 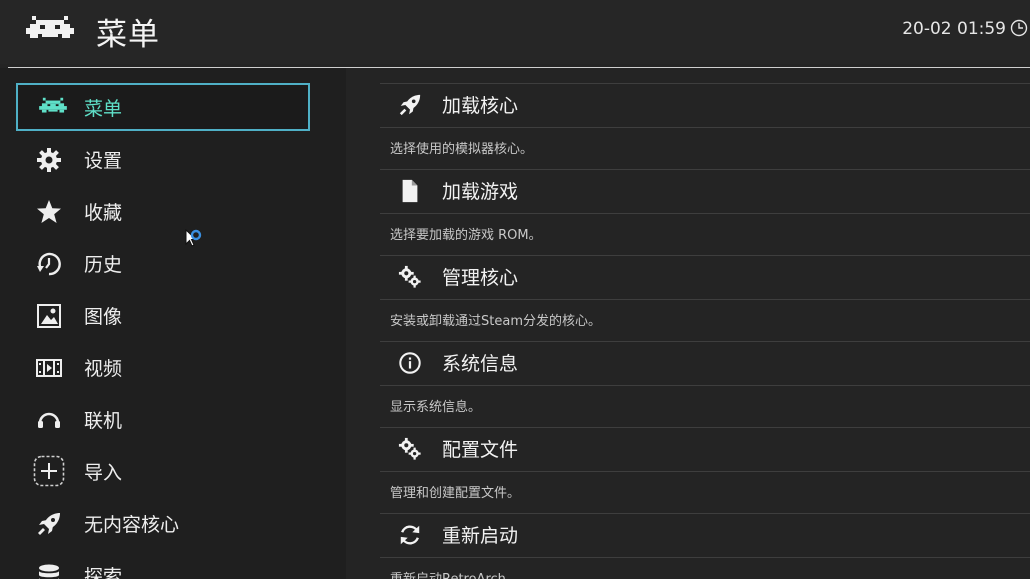 I want to click on sidebar-item-explore: 探索, so click(x=163, y=565).